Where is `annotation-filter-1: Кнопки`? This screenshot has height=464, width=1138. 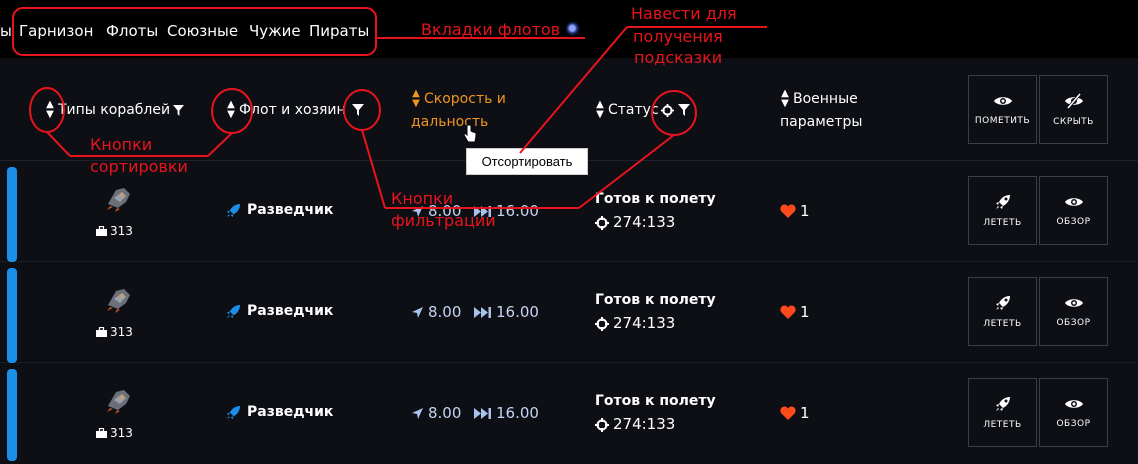 annotation-filter-1: Кнопки is located at coordinates (422, 198).